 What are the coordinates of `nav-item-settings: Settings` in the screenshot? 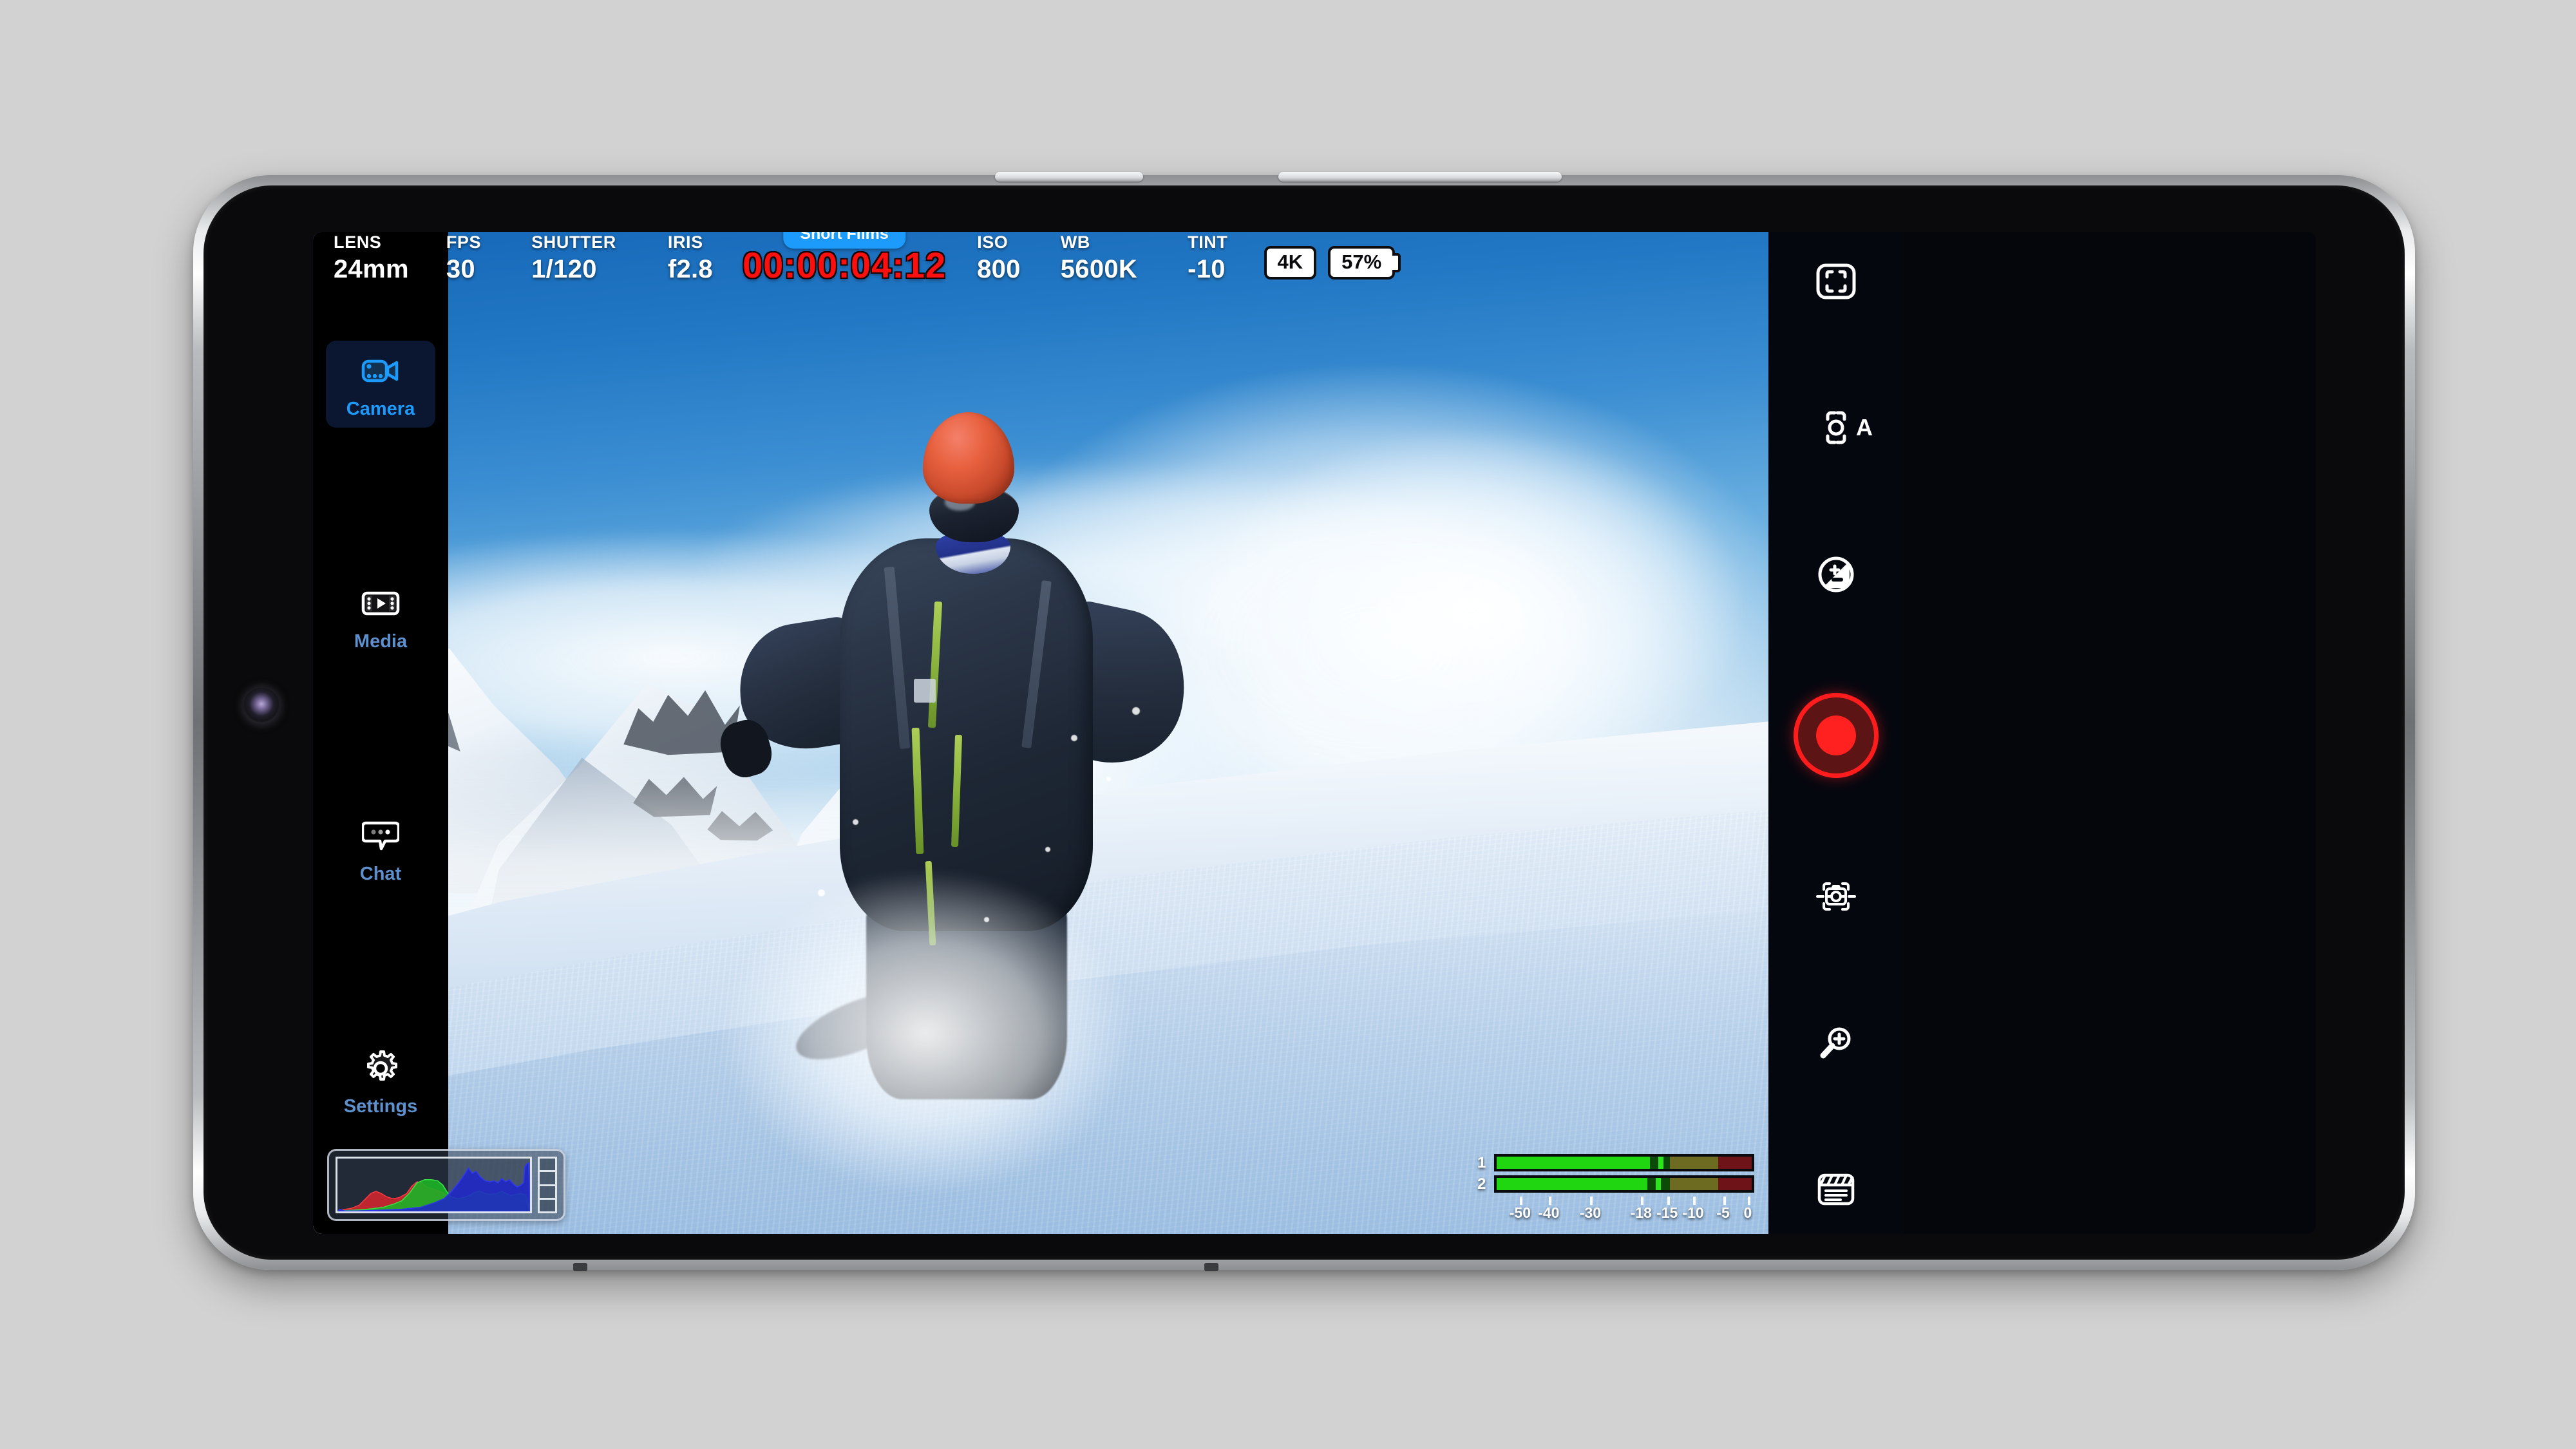 It's located at (381, 1081).